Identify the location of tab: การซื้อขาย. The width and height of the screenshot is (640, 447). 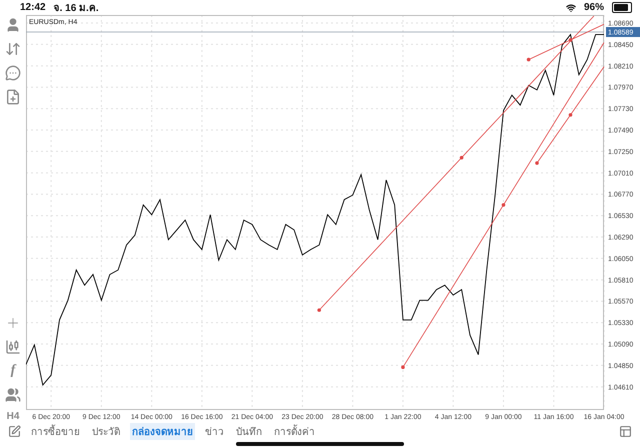
(55, 431).